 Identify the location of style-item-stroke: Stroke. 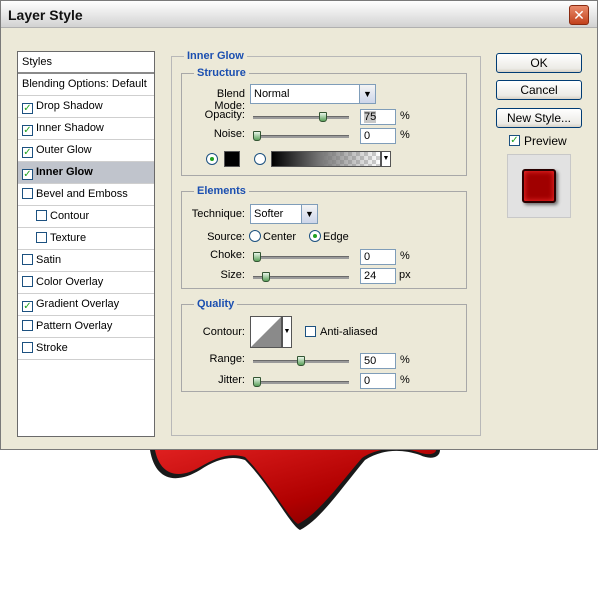
(86, 349).